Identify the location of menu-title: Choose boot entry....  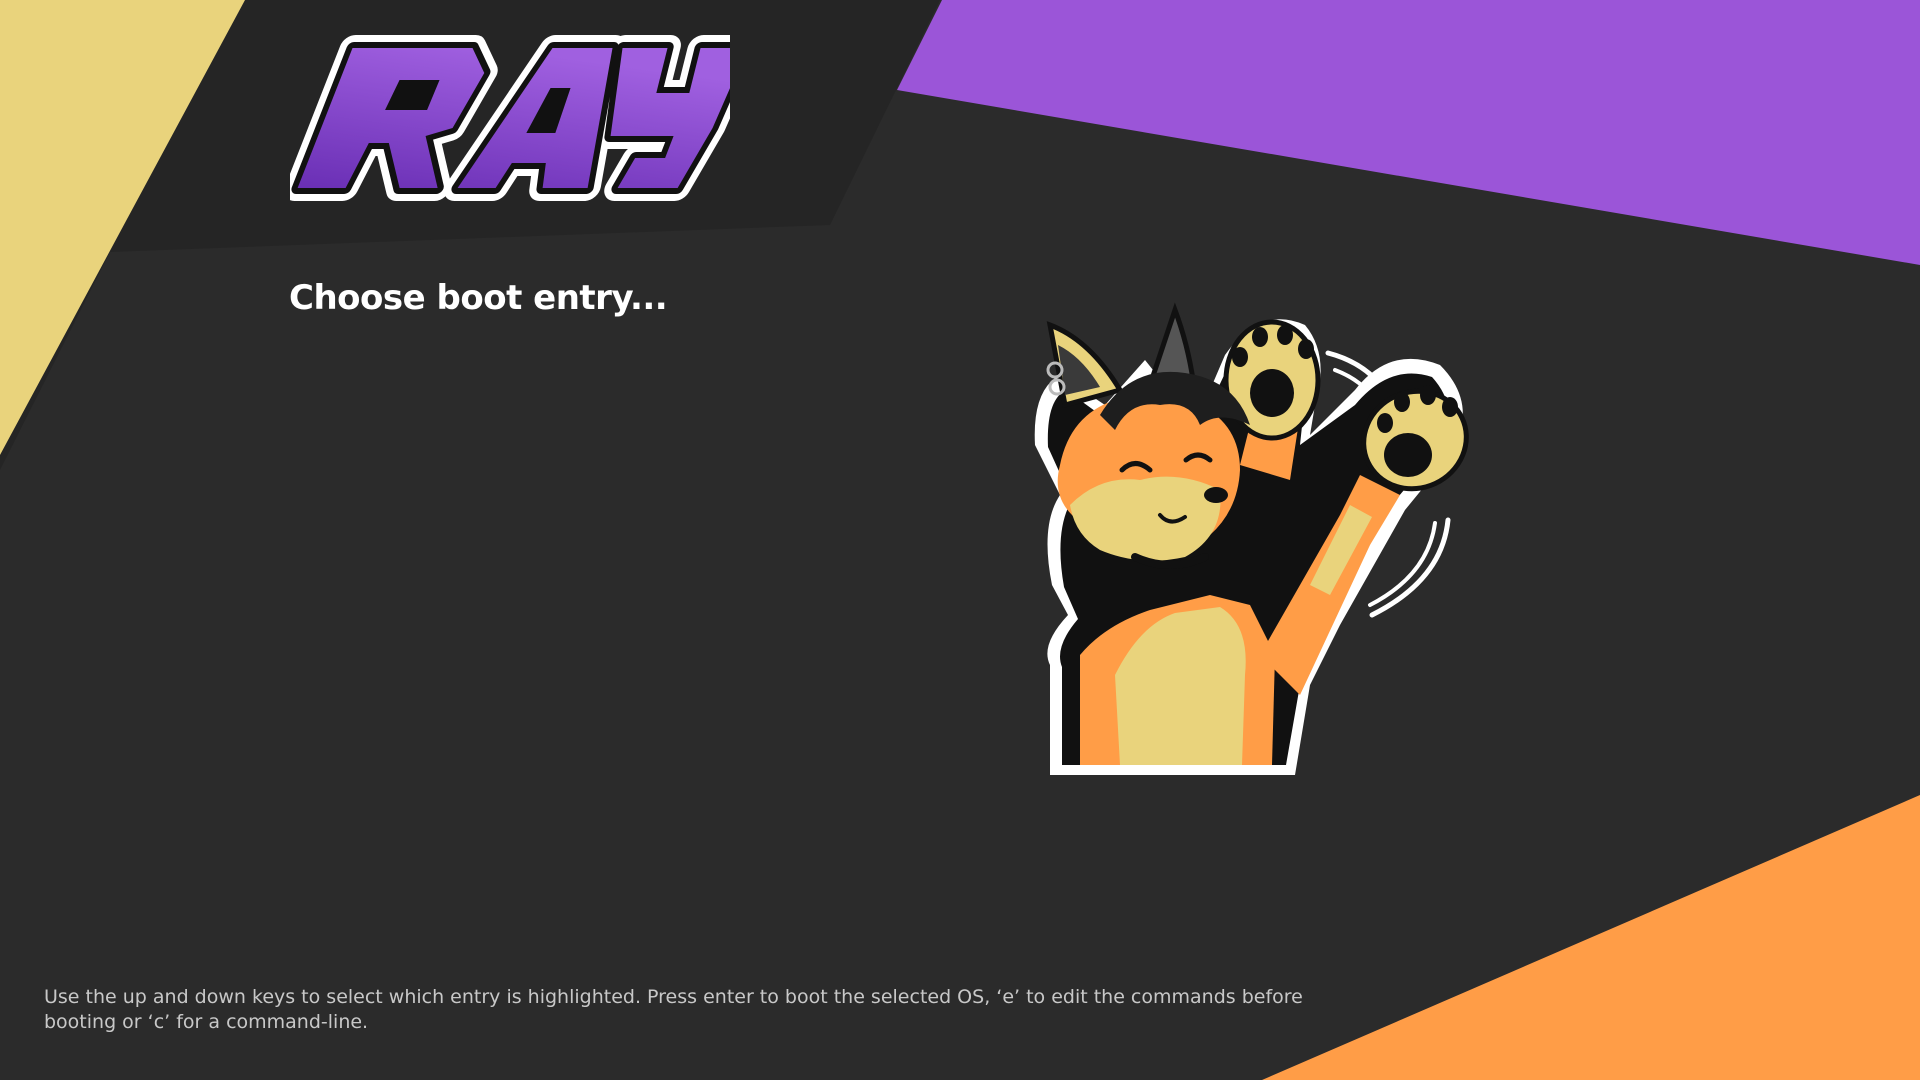
(478, 298).